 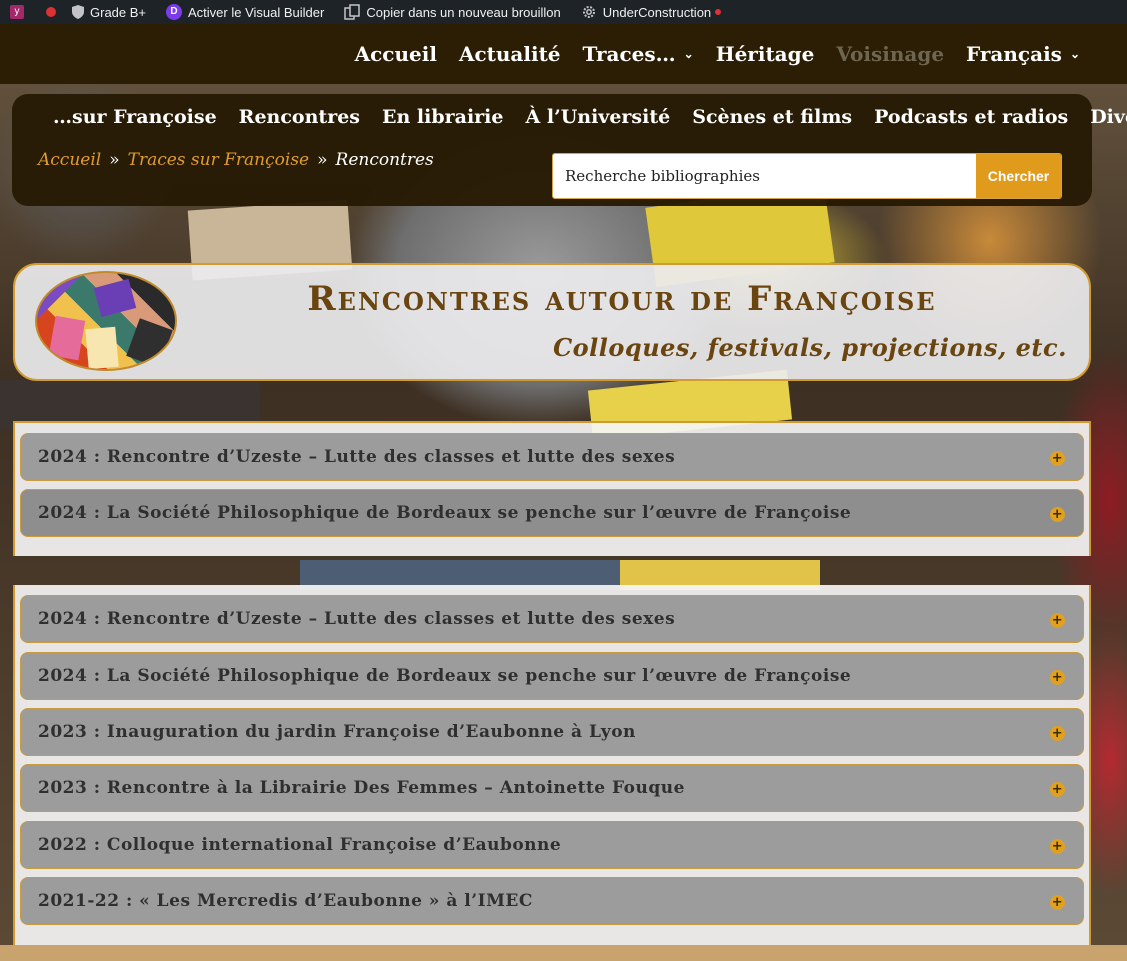 What do you see at coordinates (118, 12) in the screenshot?
I see `security-grade-label: Grade B+` at bounding box center [118, 12].